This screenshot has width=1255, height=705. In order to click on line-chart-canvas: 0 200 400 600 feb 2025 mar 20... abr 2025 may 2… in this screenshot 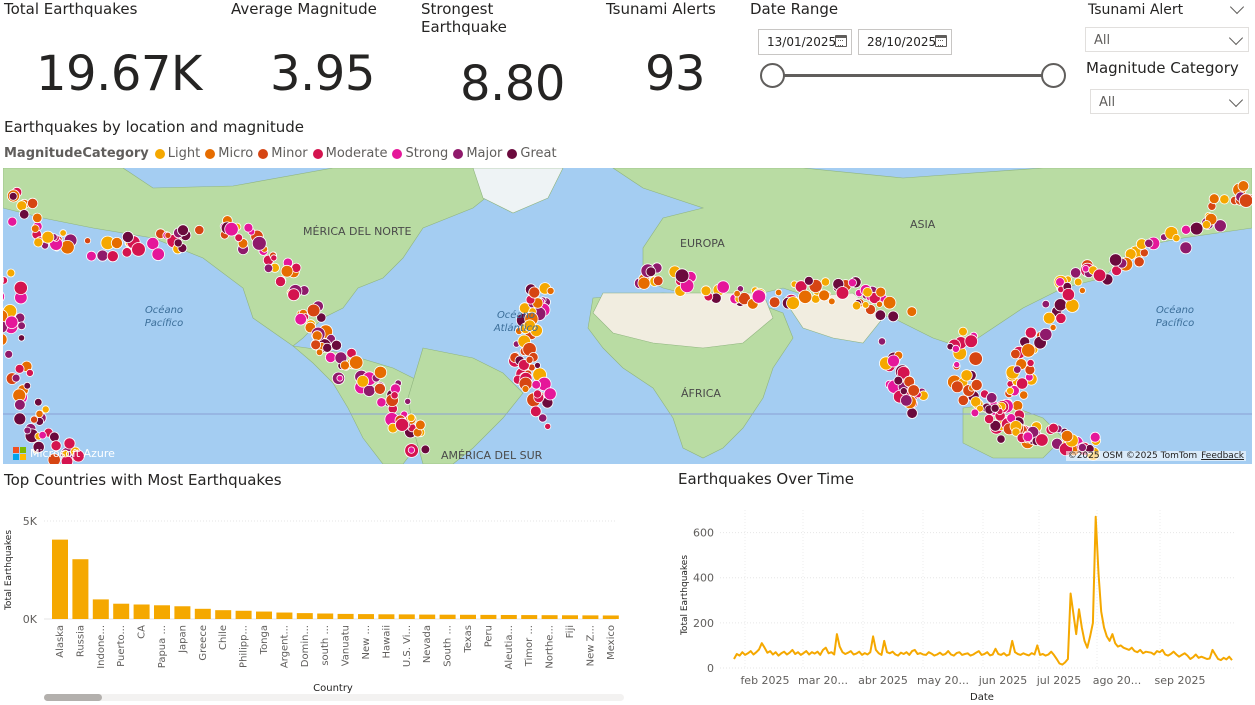, I will do `click(960, 599)`.